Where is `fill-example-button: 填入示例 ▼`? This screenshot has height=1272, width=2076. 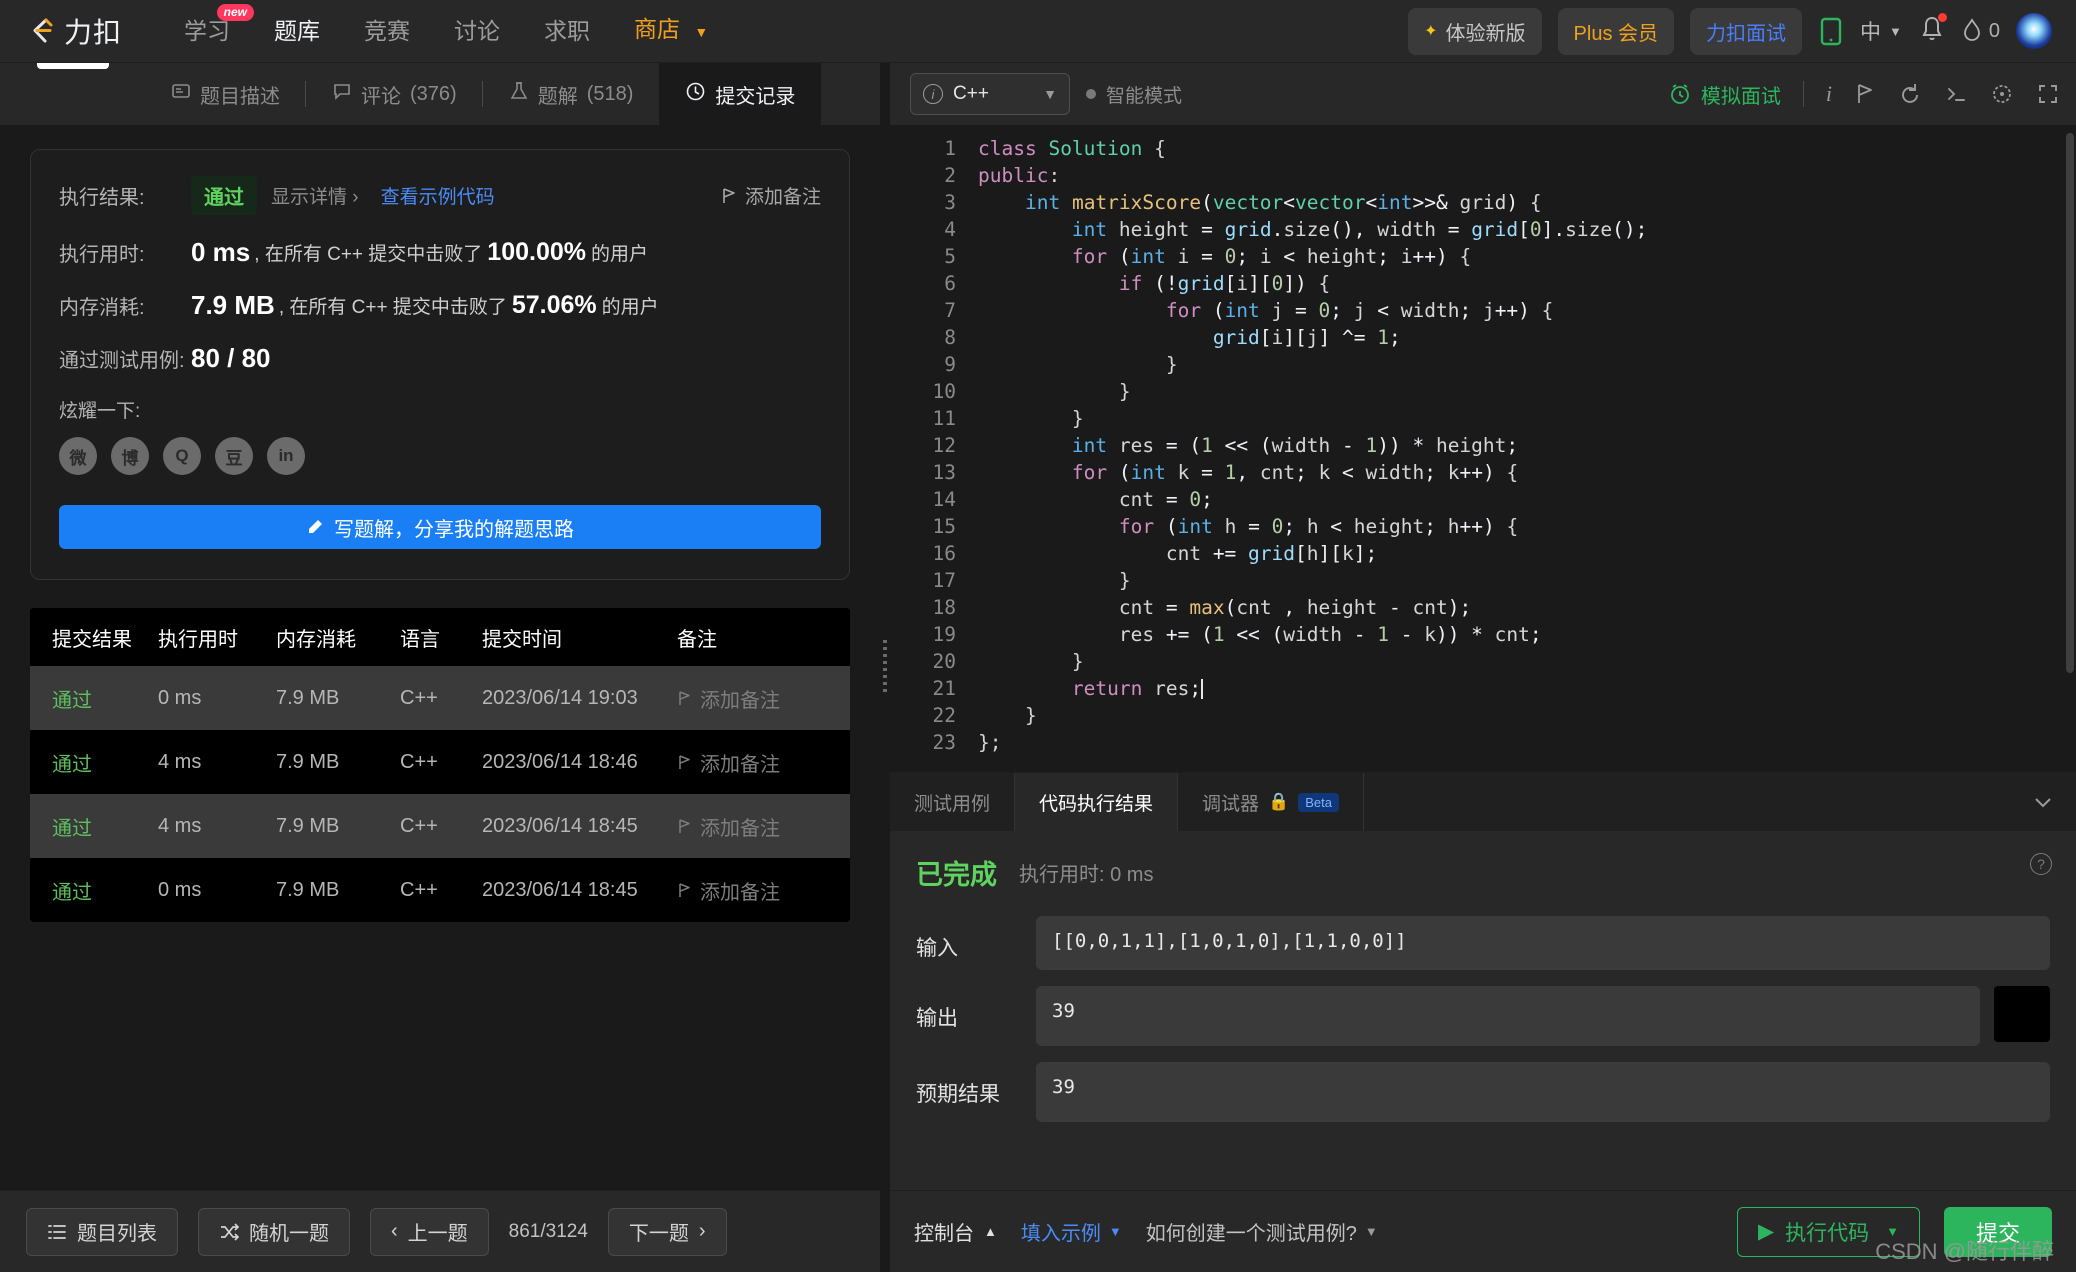
fill-example-button: 填入示例 ▼ is located at coordinates (1071, 1231).